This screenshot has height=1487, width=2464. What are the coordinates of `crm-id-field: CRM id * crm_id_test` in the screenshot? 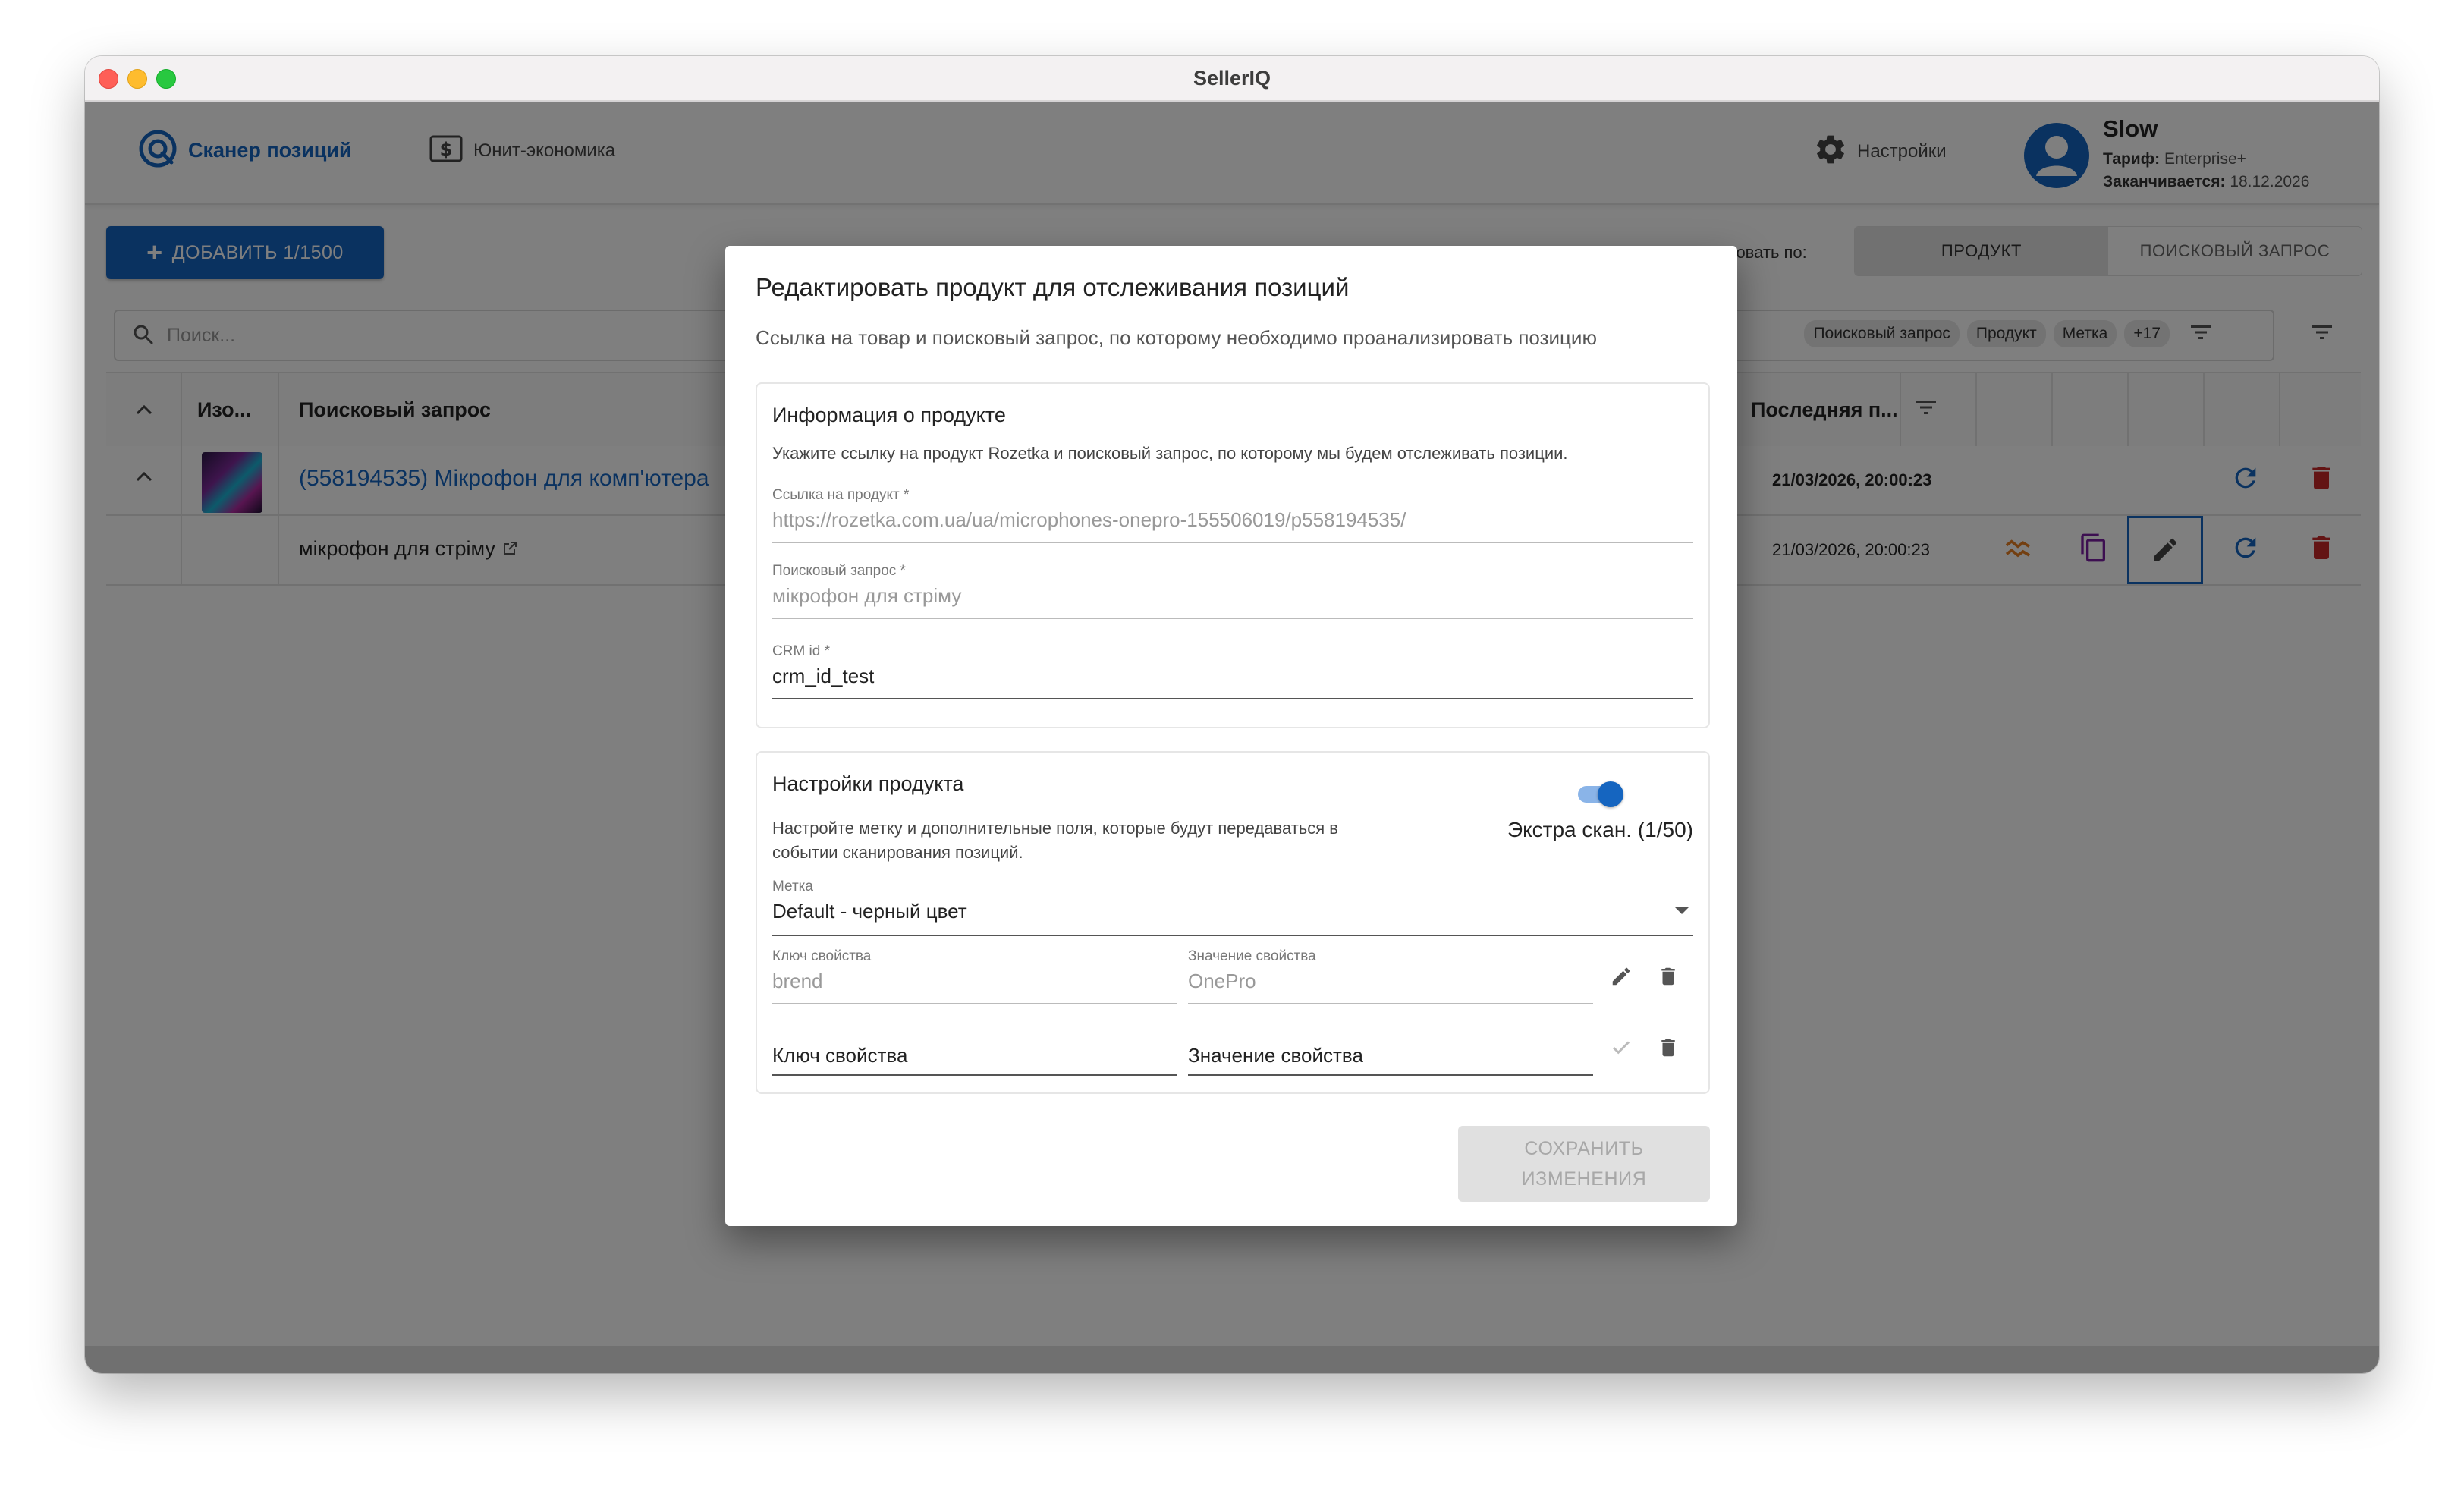 It's located at (1232, 672).